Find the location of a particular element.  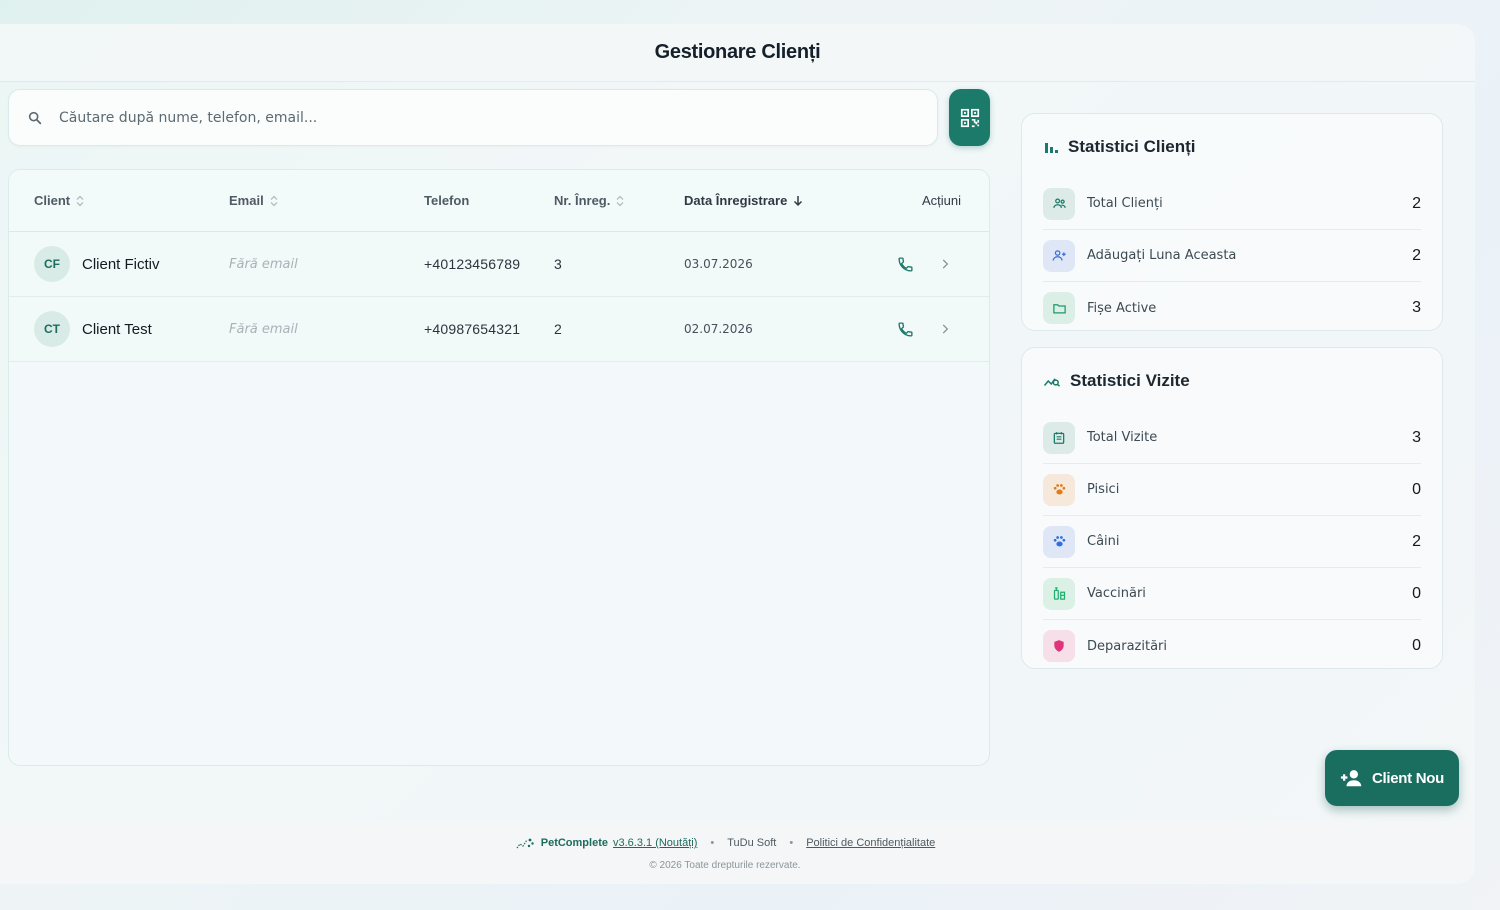

shield-icon is located at coordinates (1059, 646).